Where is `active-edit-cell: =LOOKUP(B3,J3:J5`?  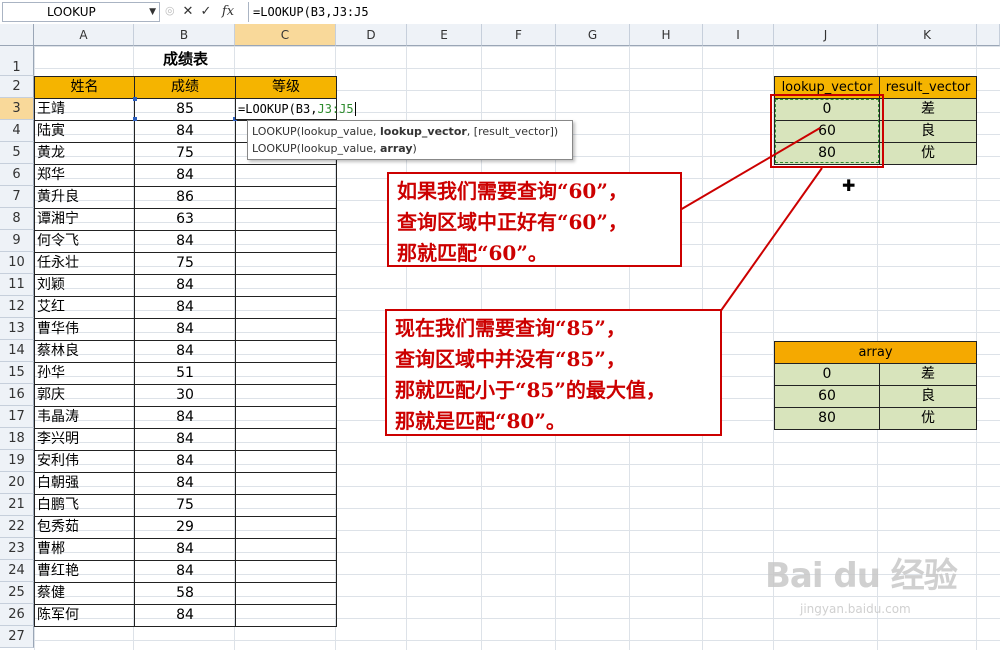
active-edit-cell: =LOOKUP(B3,J3:J5 is located at coordinates (299, 109).